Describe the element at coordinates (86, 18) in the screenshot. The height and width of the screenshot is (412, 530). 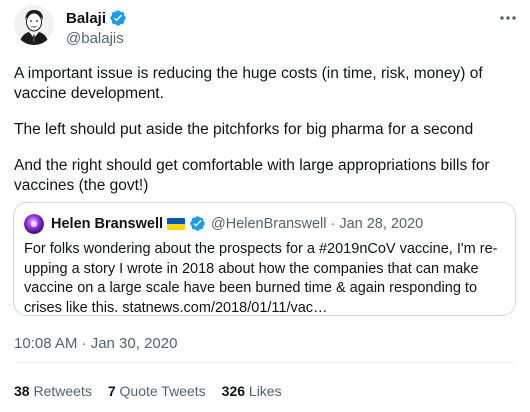
I see `author-name: Balaji` at that location.